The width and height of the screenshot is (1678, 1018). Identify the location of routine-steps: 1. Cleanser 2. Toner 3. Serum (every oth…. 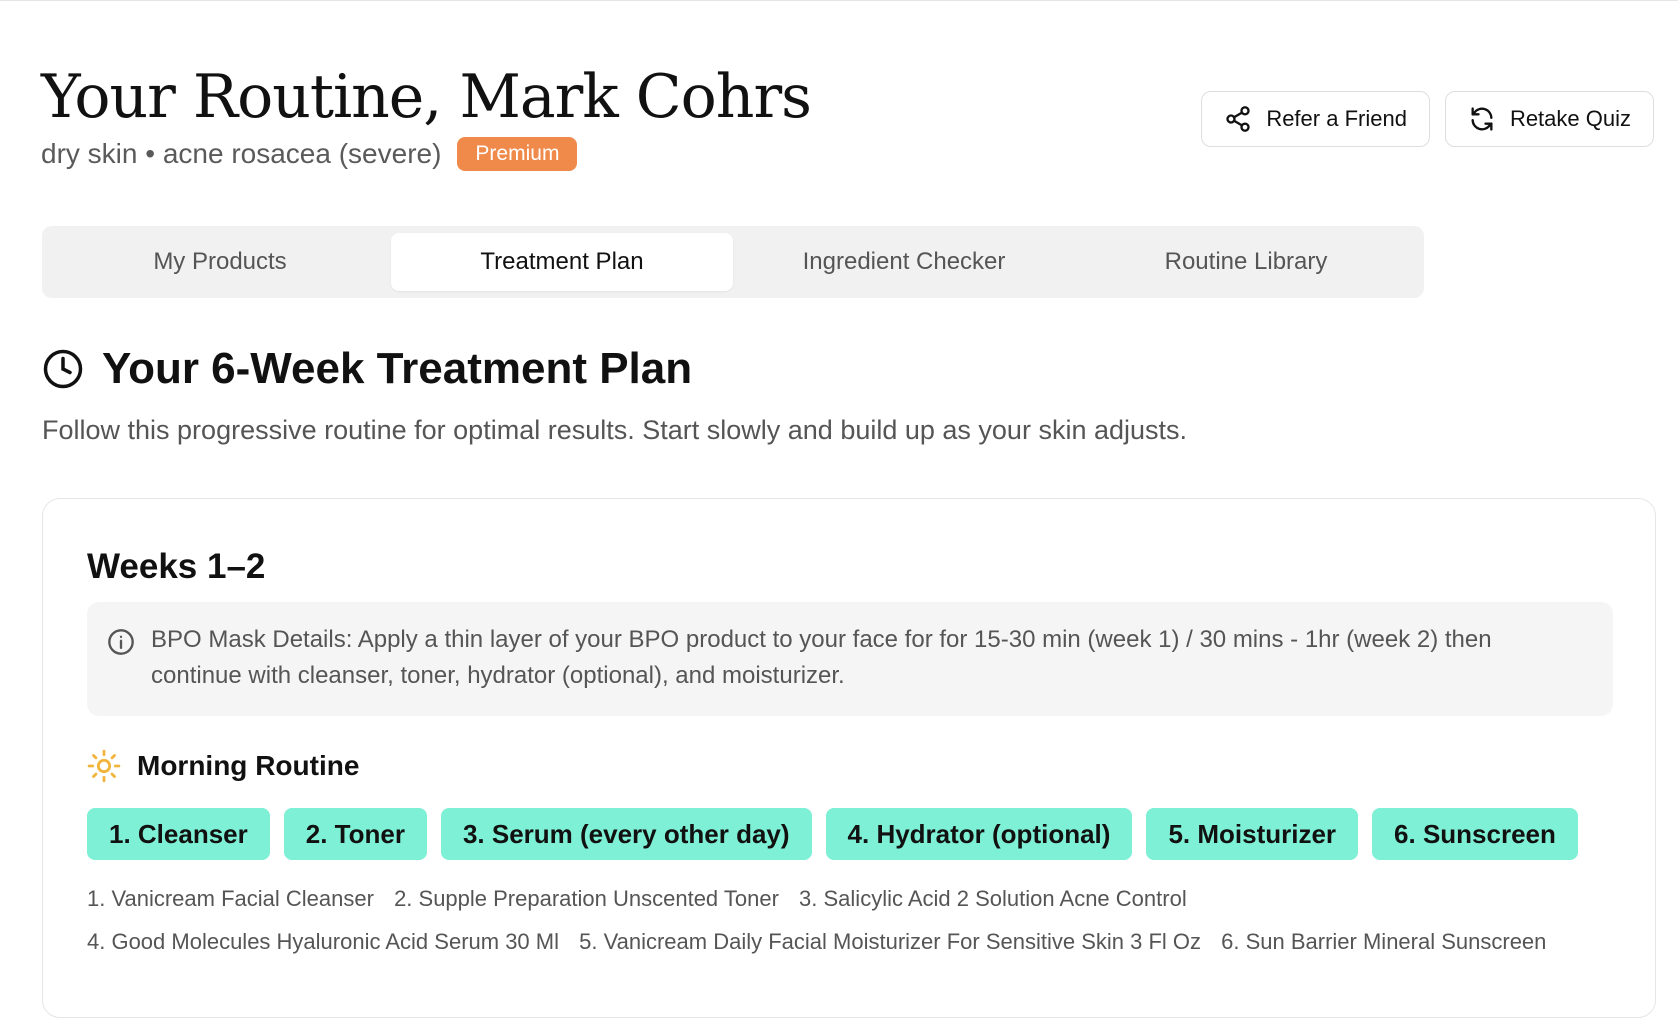
(832, 834).